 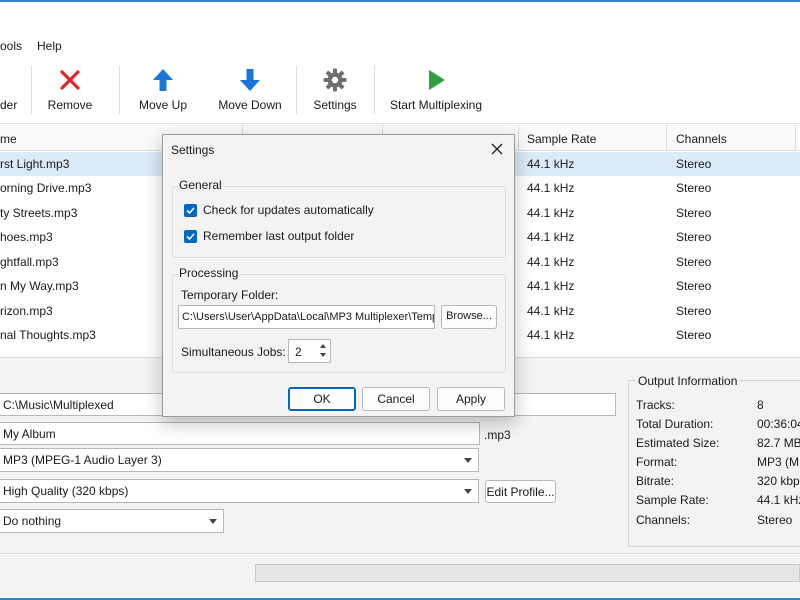 I want to click on info-format-label: Format:, so click(x=657, y=462).